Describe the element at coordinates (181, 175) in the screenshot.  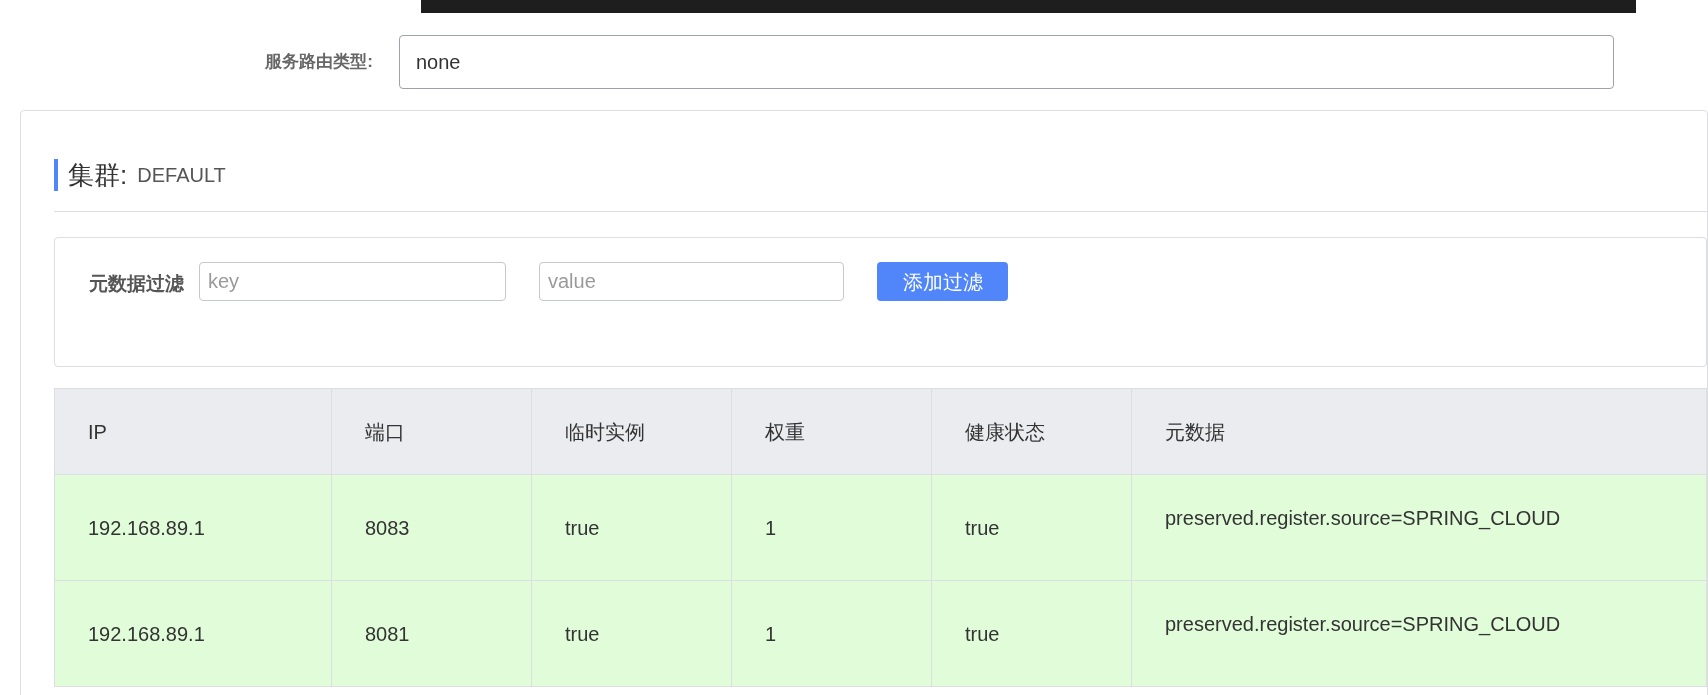
I see `cluster-name: DEFAULT` at that location.